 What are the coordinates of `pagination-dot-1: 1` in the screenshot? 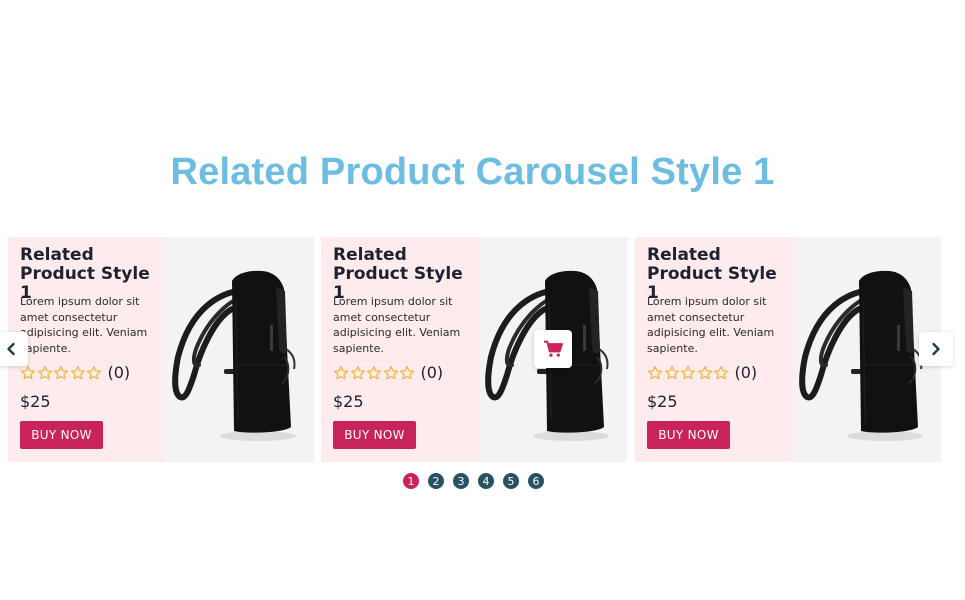 It's located at (411, 481).